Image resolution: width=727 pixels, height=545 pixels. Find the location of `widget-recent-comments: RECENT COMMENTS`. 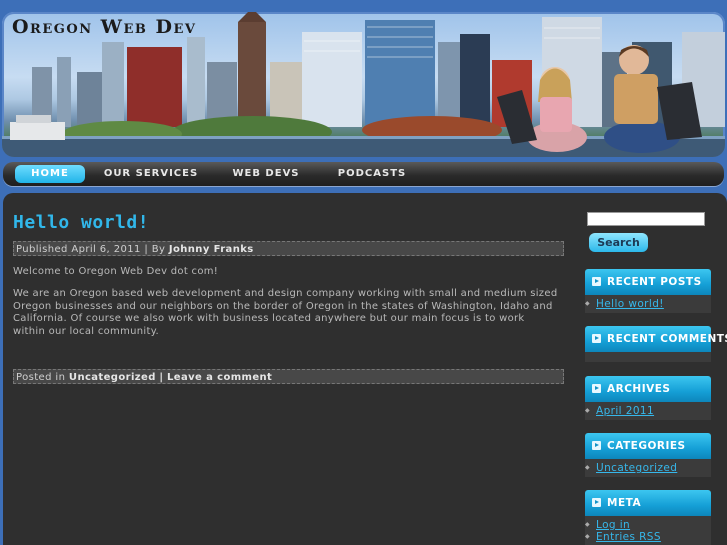

widget-recent-comments: RECENT COMMENTS is located at coordinates (656, 339).